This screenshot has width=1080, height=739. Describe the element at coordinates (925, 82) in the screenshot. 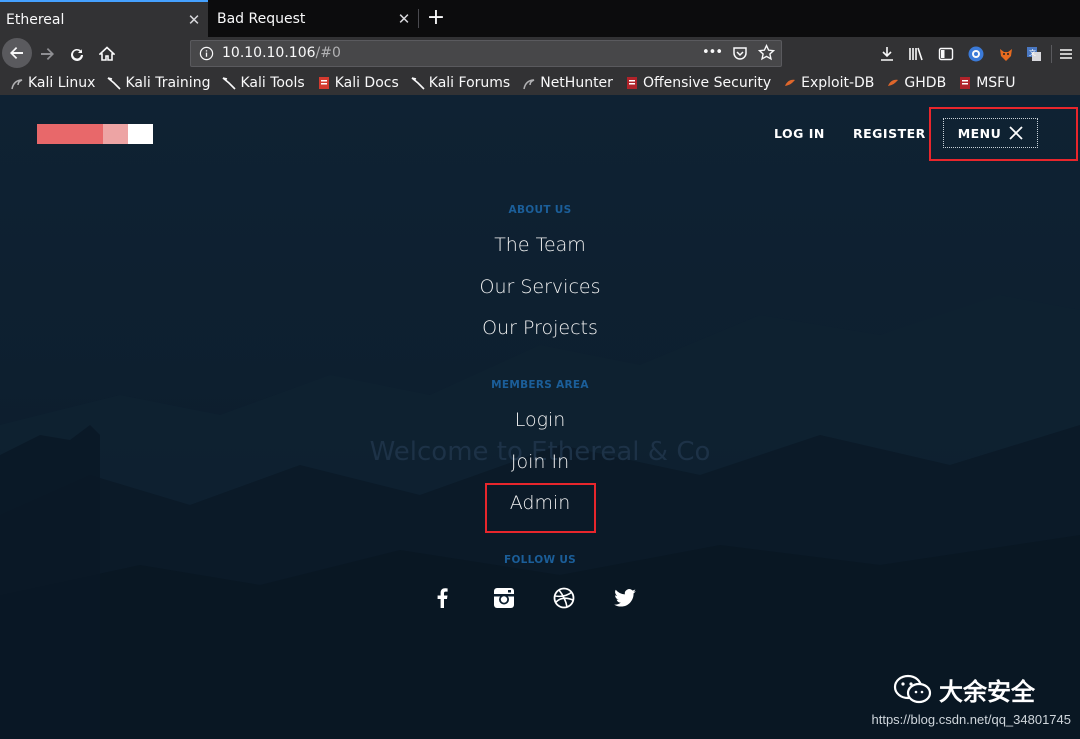

I see `bookmark-label: GHDB` at that location.